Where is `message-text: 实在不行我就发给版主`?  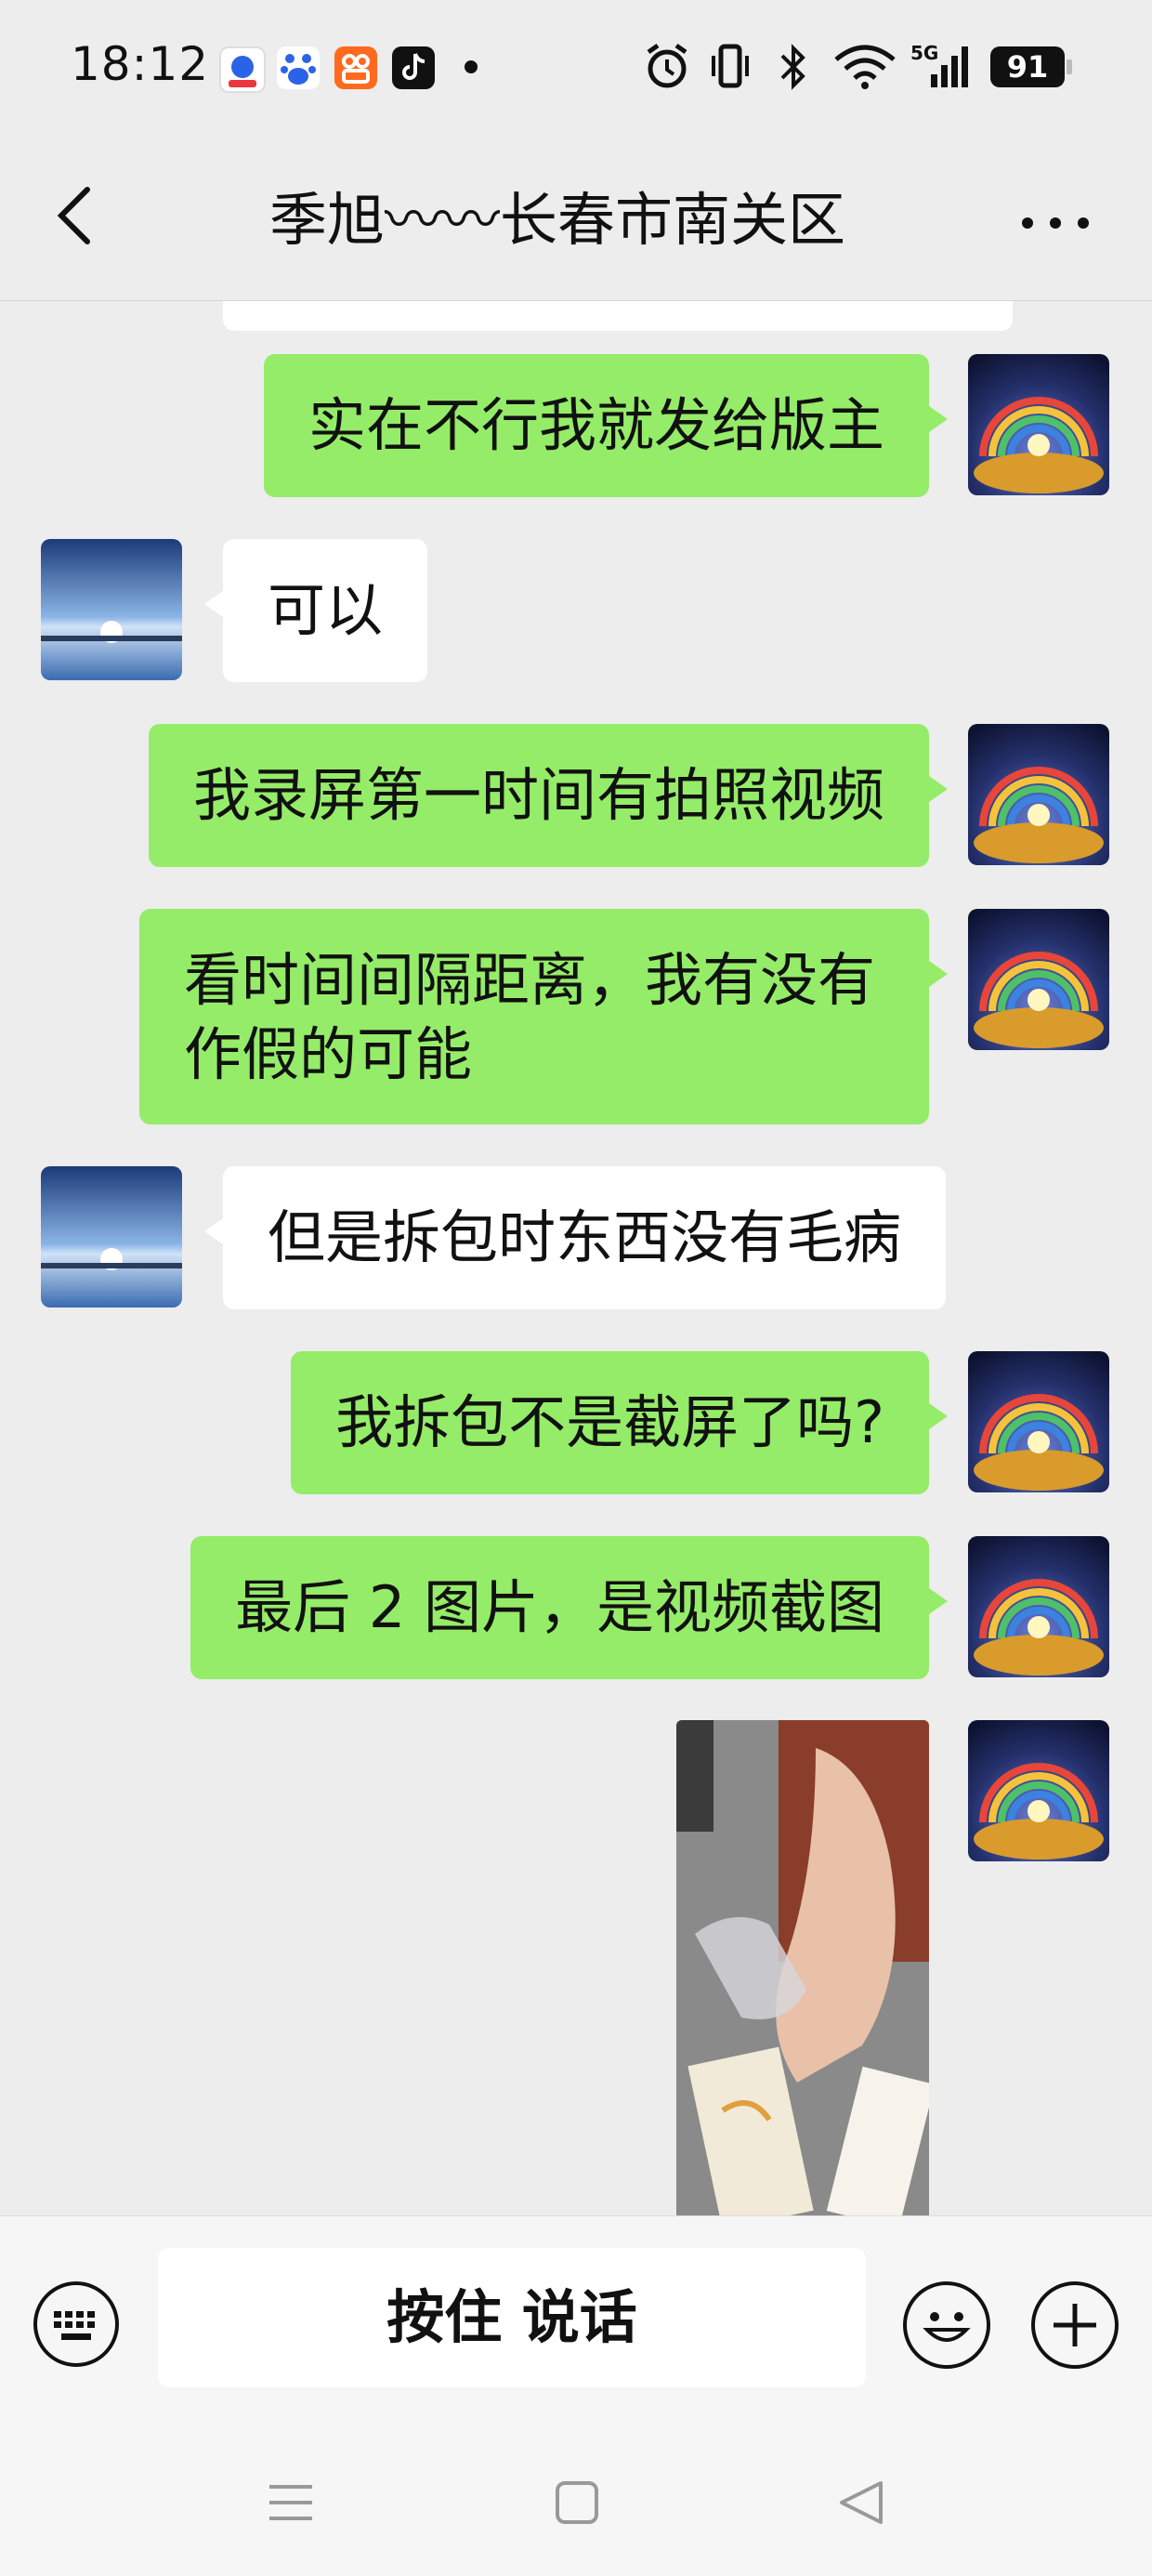 message-text: 实在不行我就发给版主 is located at coordinates (596, 425).